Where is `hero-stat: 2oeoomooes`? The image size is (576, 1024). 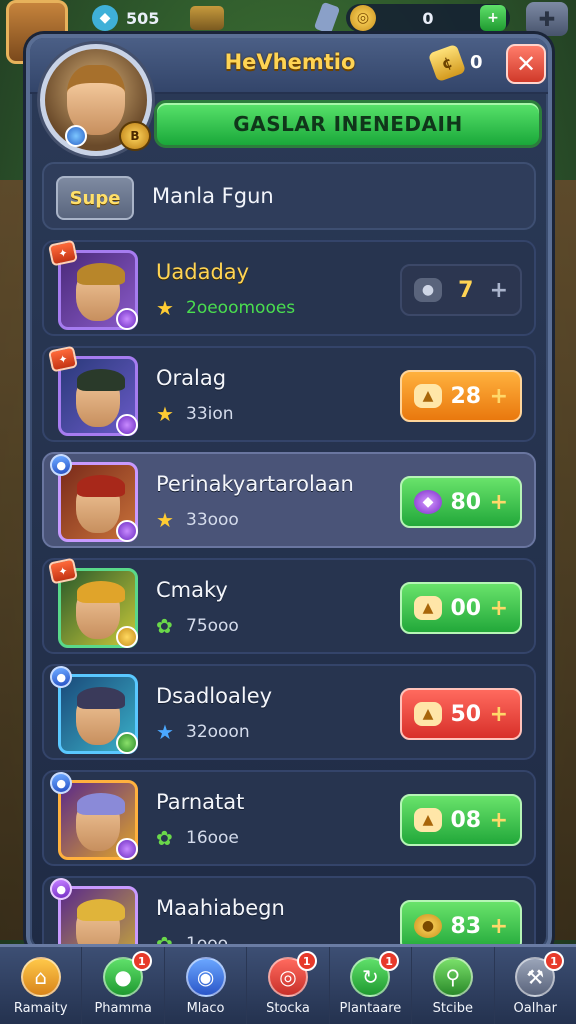
hero-stat: 2oeoomooes is located at coordinates (241, 308).